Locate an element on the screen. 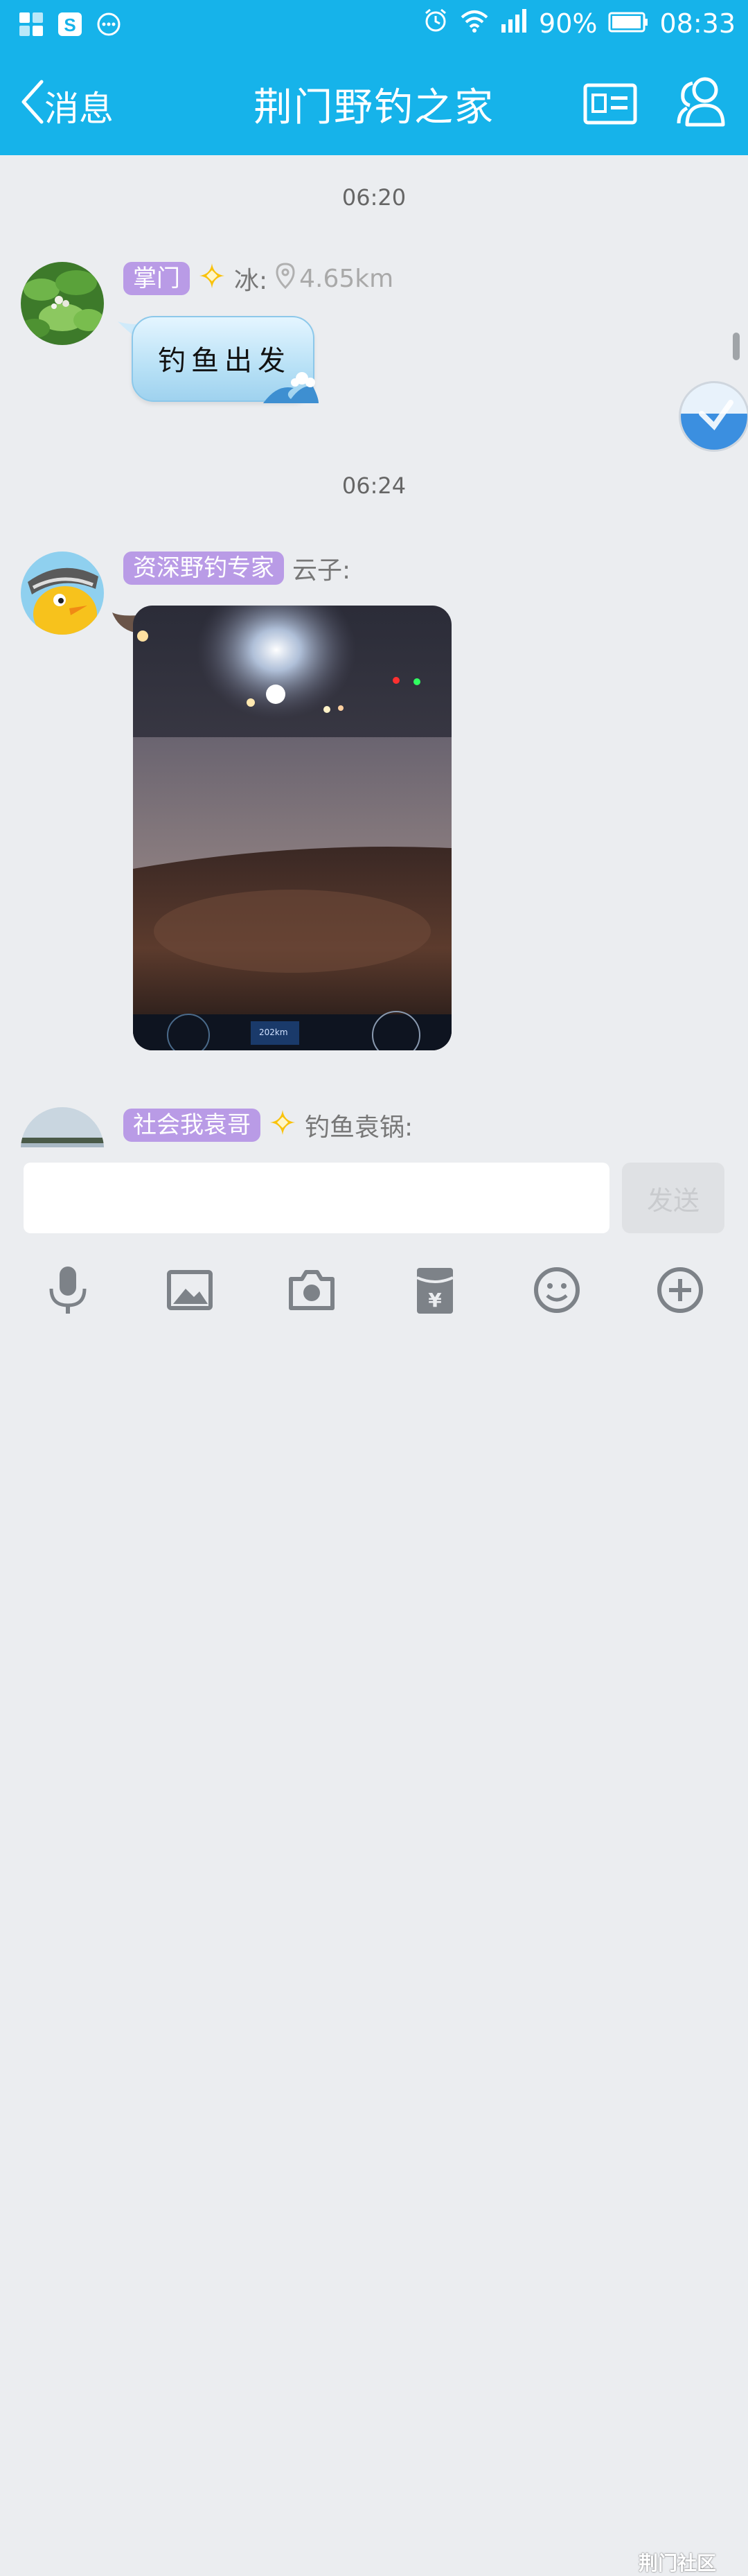 The image size is (748, 2576). send-button: 发送 is located at coordinates (673, 1198).